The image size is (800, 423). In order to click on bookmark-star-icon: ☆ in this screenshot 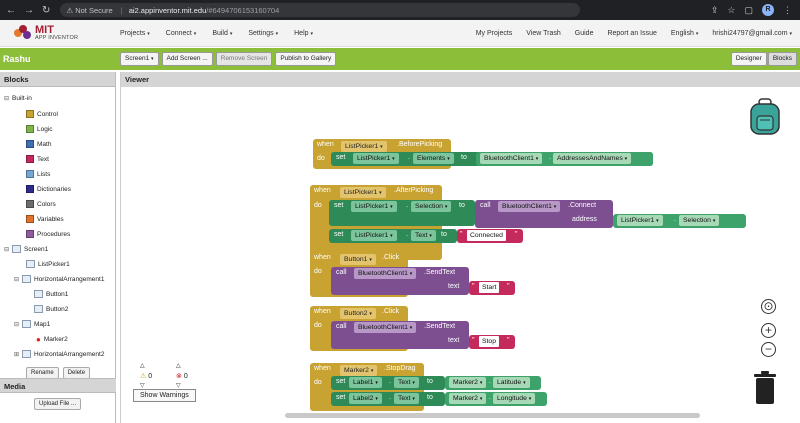, I will do `click(731, 10)`.